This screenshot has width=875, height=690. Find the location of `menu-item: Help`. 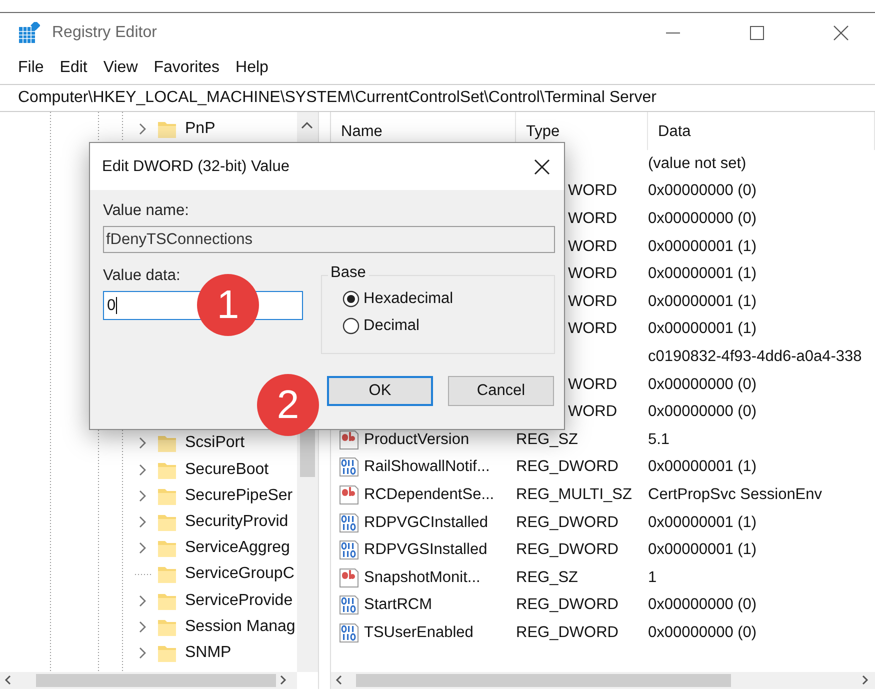

menu-item: Help is located at coordinates (252, 68).